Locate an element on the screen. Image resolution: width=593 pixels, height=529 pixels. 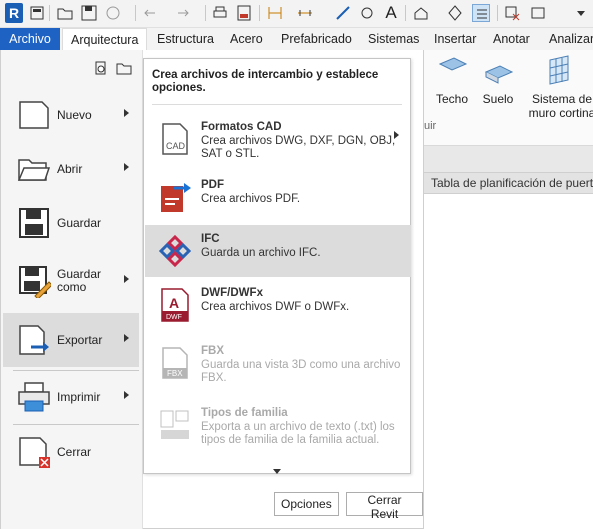
submenu-item-desc: Guarda un archivo IFC. is located at coordinates (261, 253).